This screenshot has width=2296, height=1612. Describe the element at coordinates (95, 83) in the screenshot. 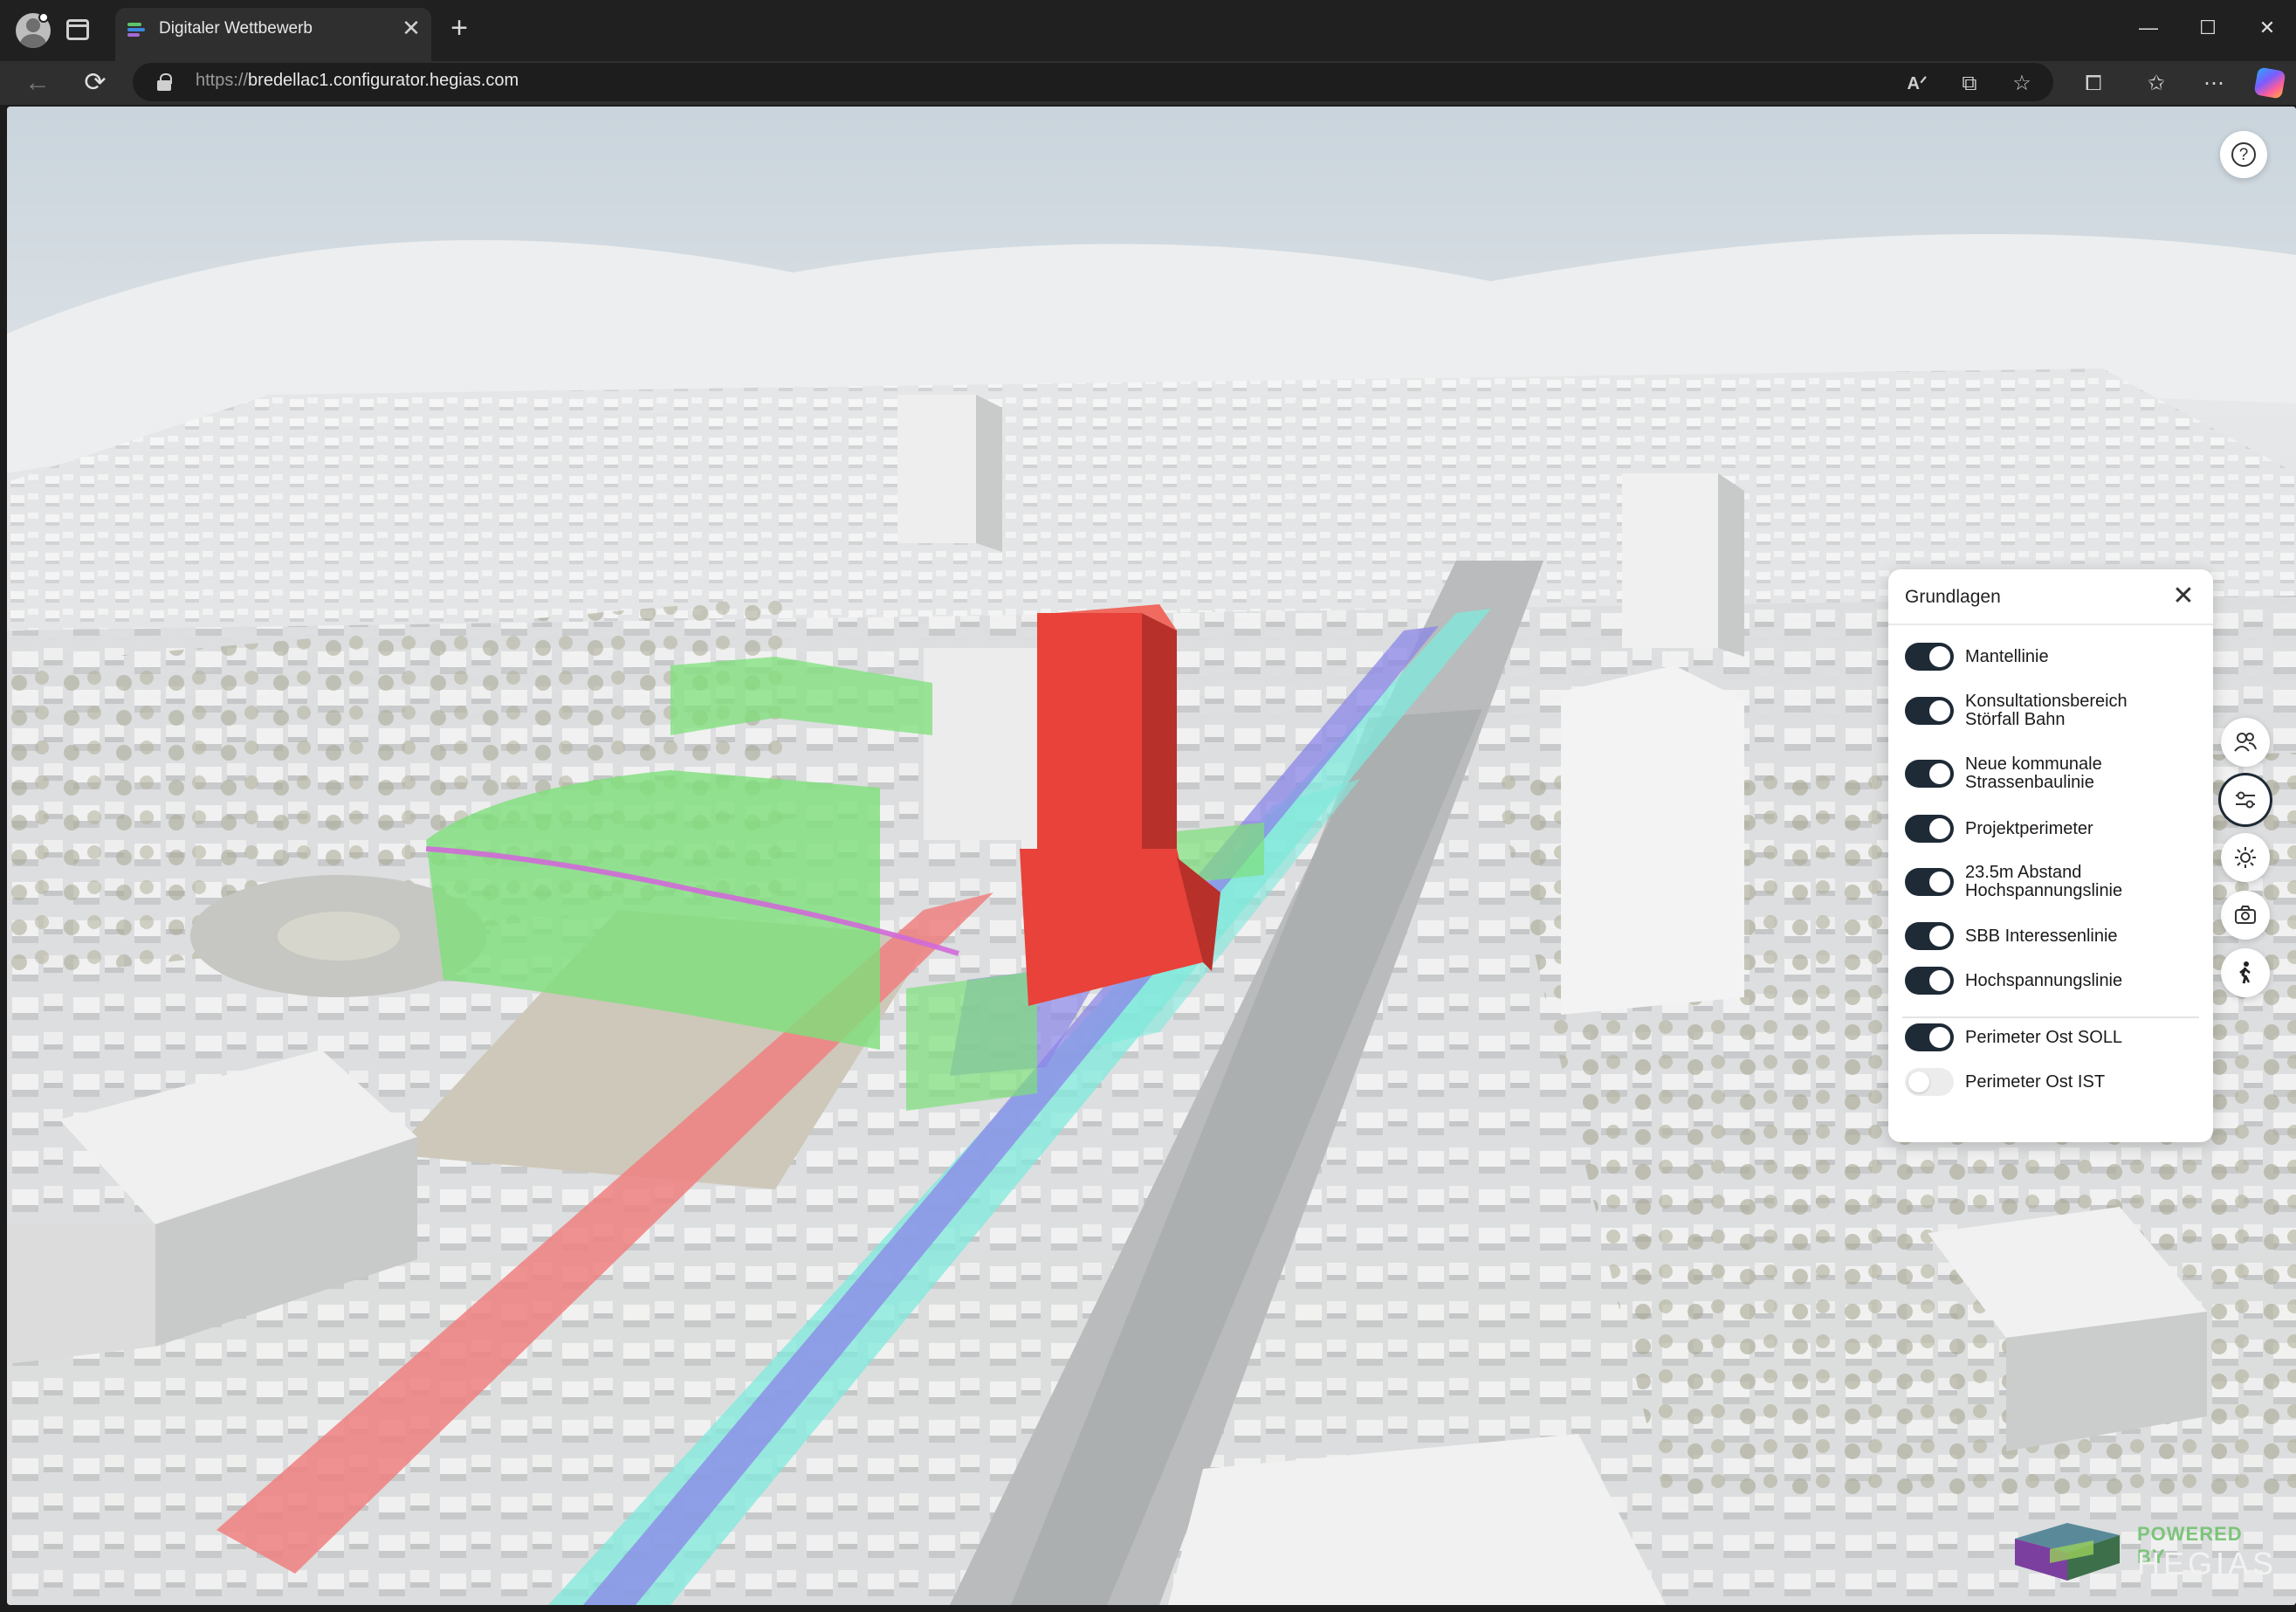

I see `reload-button: ⟳` at that location.